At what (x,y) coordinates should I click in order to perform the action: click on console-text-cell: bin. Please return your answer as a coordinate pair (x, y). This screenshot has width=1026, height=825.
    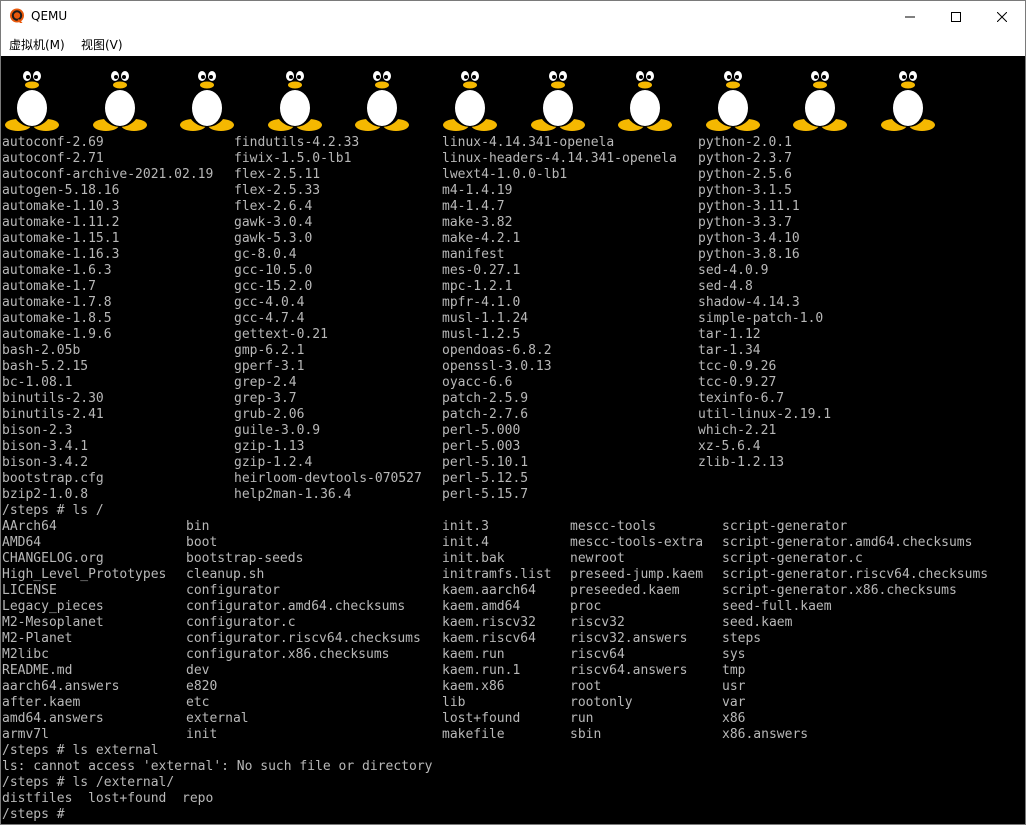
    Looking at the image, I should click on (198, 526).